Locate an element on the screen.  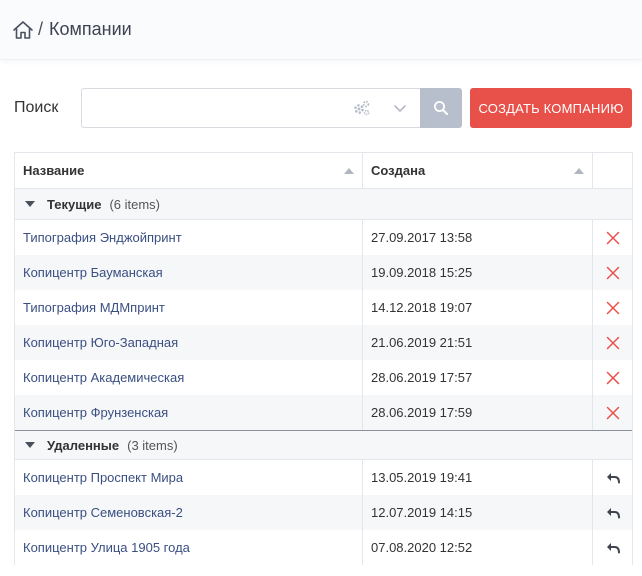
company-link: Копицентр Фрунзенская is located at coordinates (95, 412).